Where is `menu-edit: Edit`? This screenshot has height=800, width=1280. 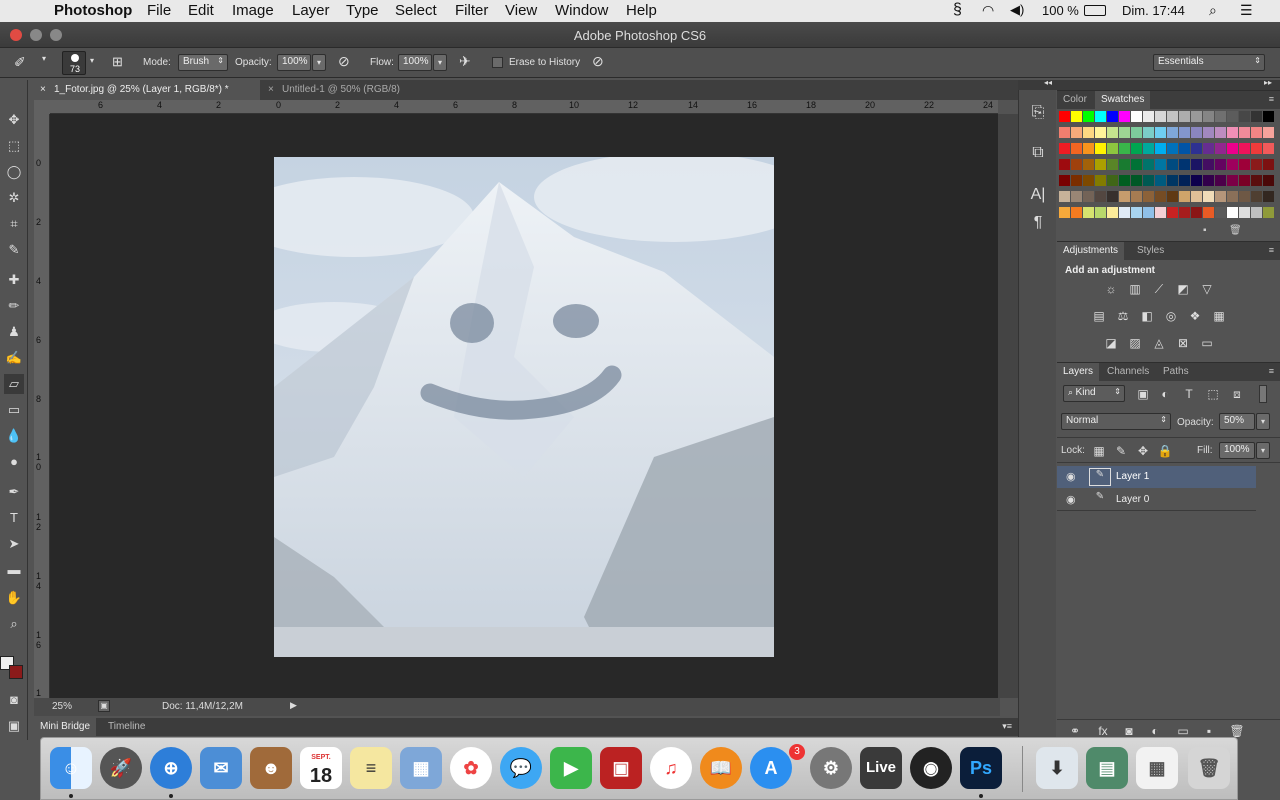 menu-edit: Edit is located at coordinates (201, 10).